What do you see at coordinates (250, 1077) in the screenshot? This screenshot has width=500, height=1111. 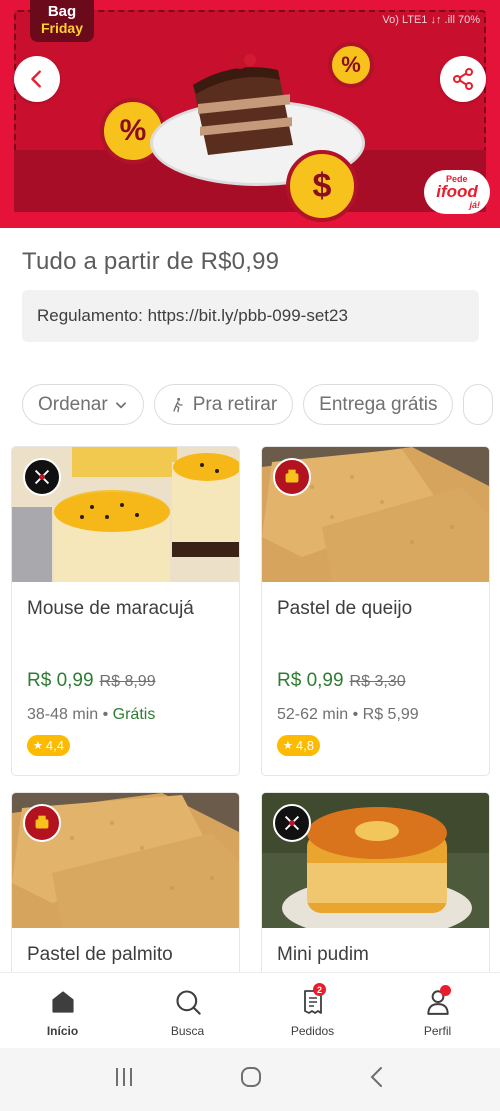 I see `home-circle-icon` at bounding box center [250, 1077].